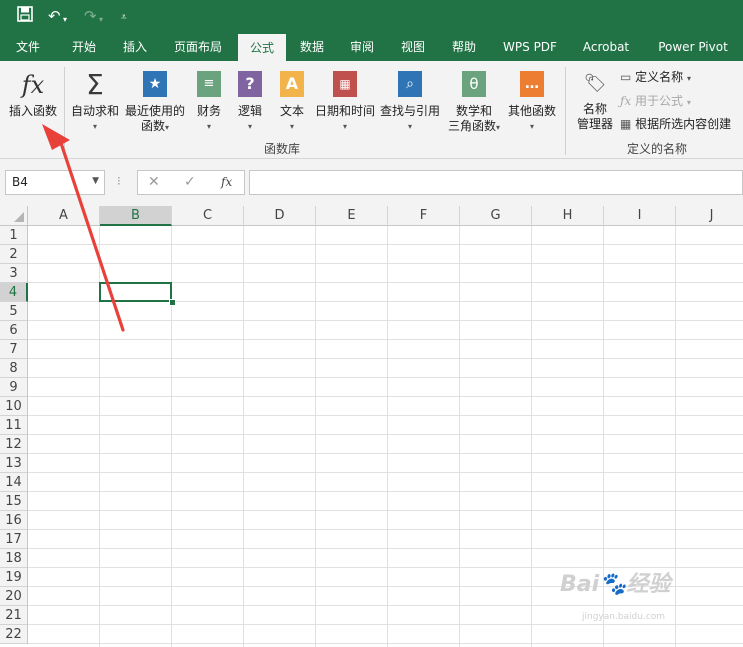 This screenshot has height=647, width=743. Describe the element at coordinates (84, 47) in the screenshot. I see `tab-home: 开始` at that location.